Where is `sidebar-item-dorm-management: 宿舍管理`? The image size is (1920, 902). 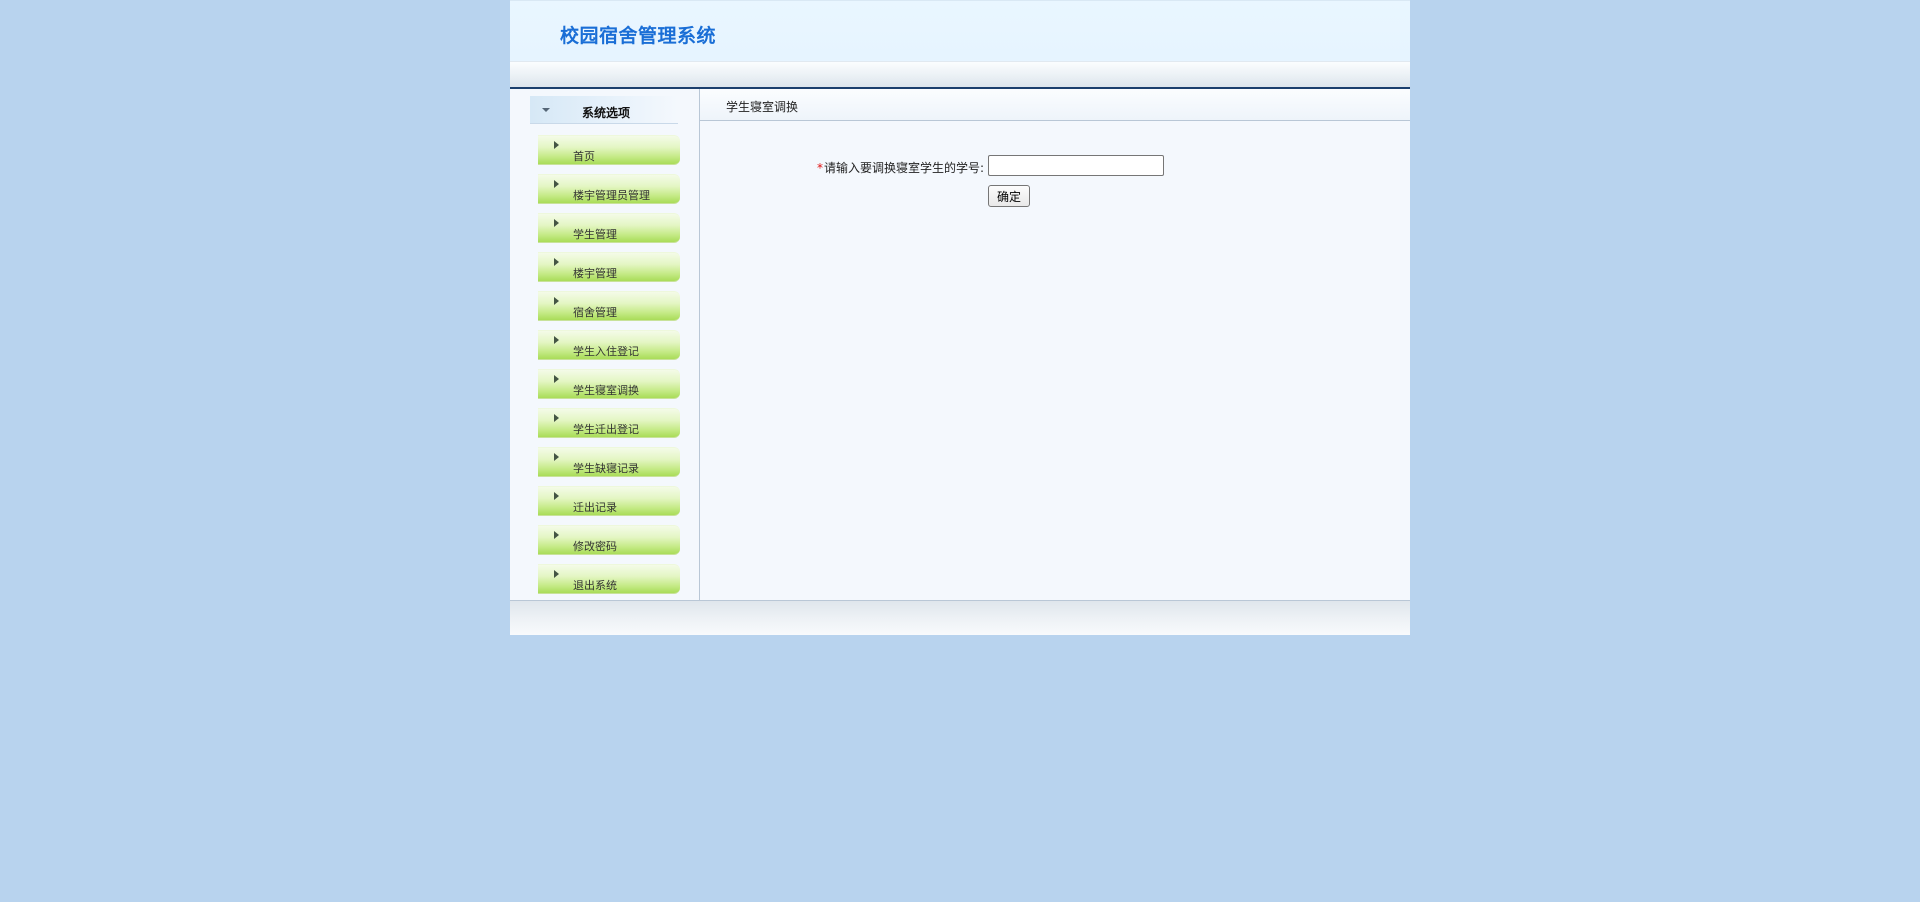
sidebar-item-dorm-management: 宿舍管理 is located at coordinates (609, 306).